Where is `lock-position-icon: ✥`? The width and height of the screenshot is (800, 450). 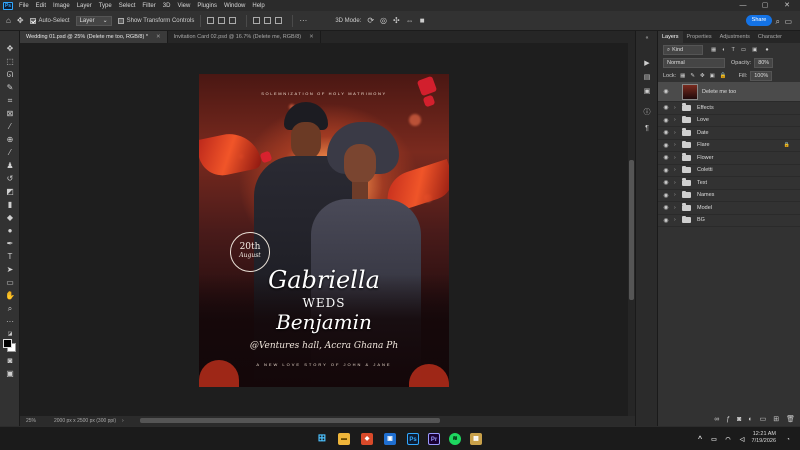
lock-position-icon: ✥ is located at coordinates (702, 76).